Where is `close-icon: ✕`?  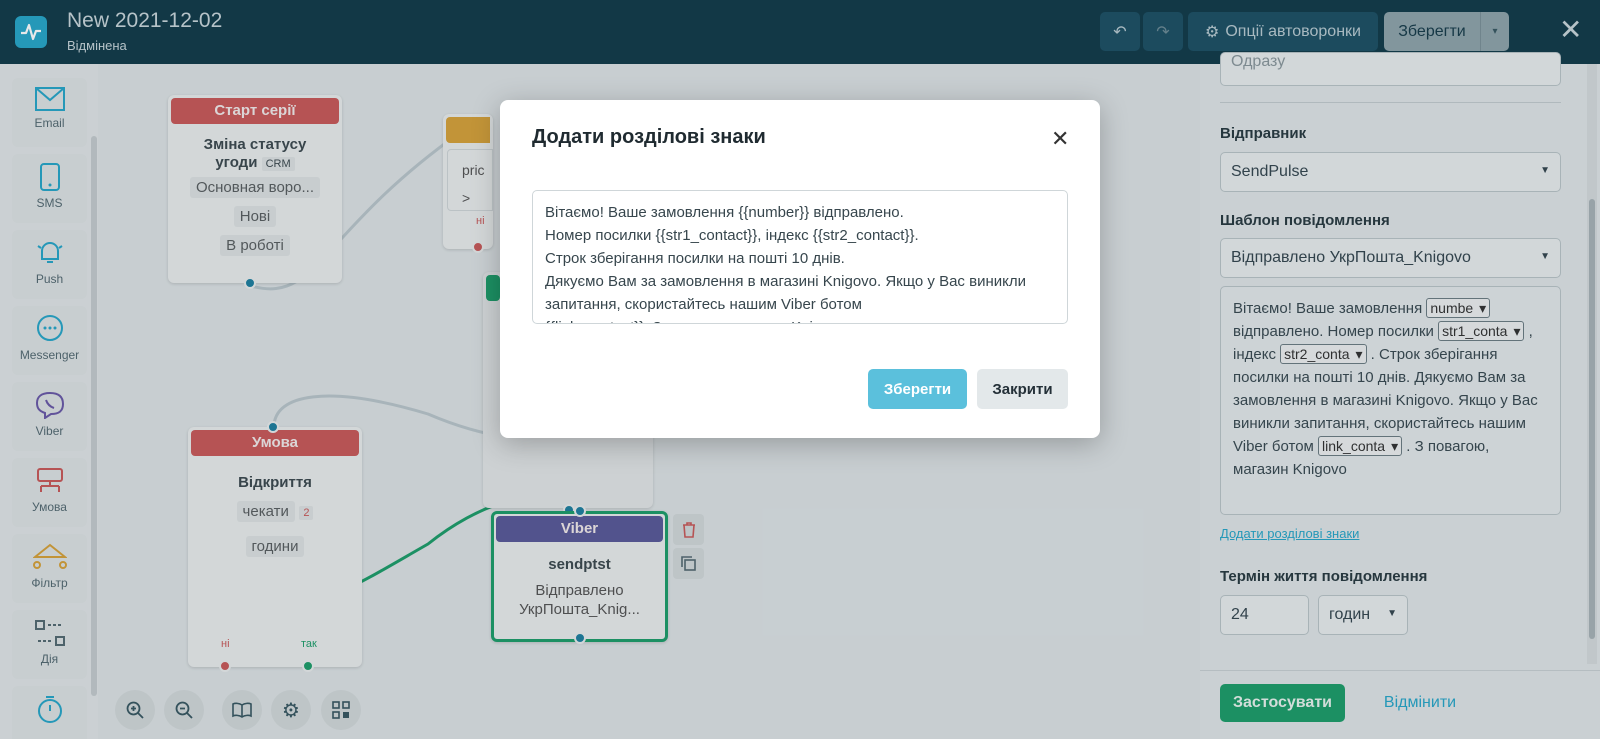 close-icon: ✕ is located at coordinates (1060, 139).